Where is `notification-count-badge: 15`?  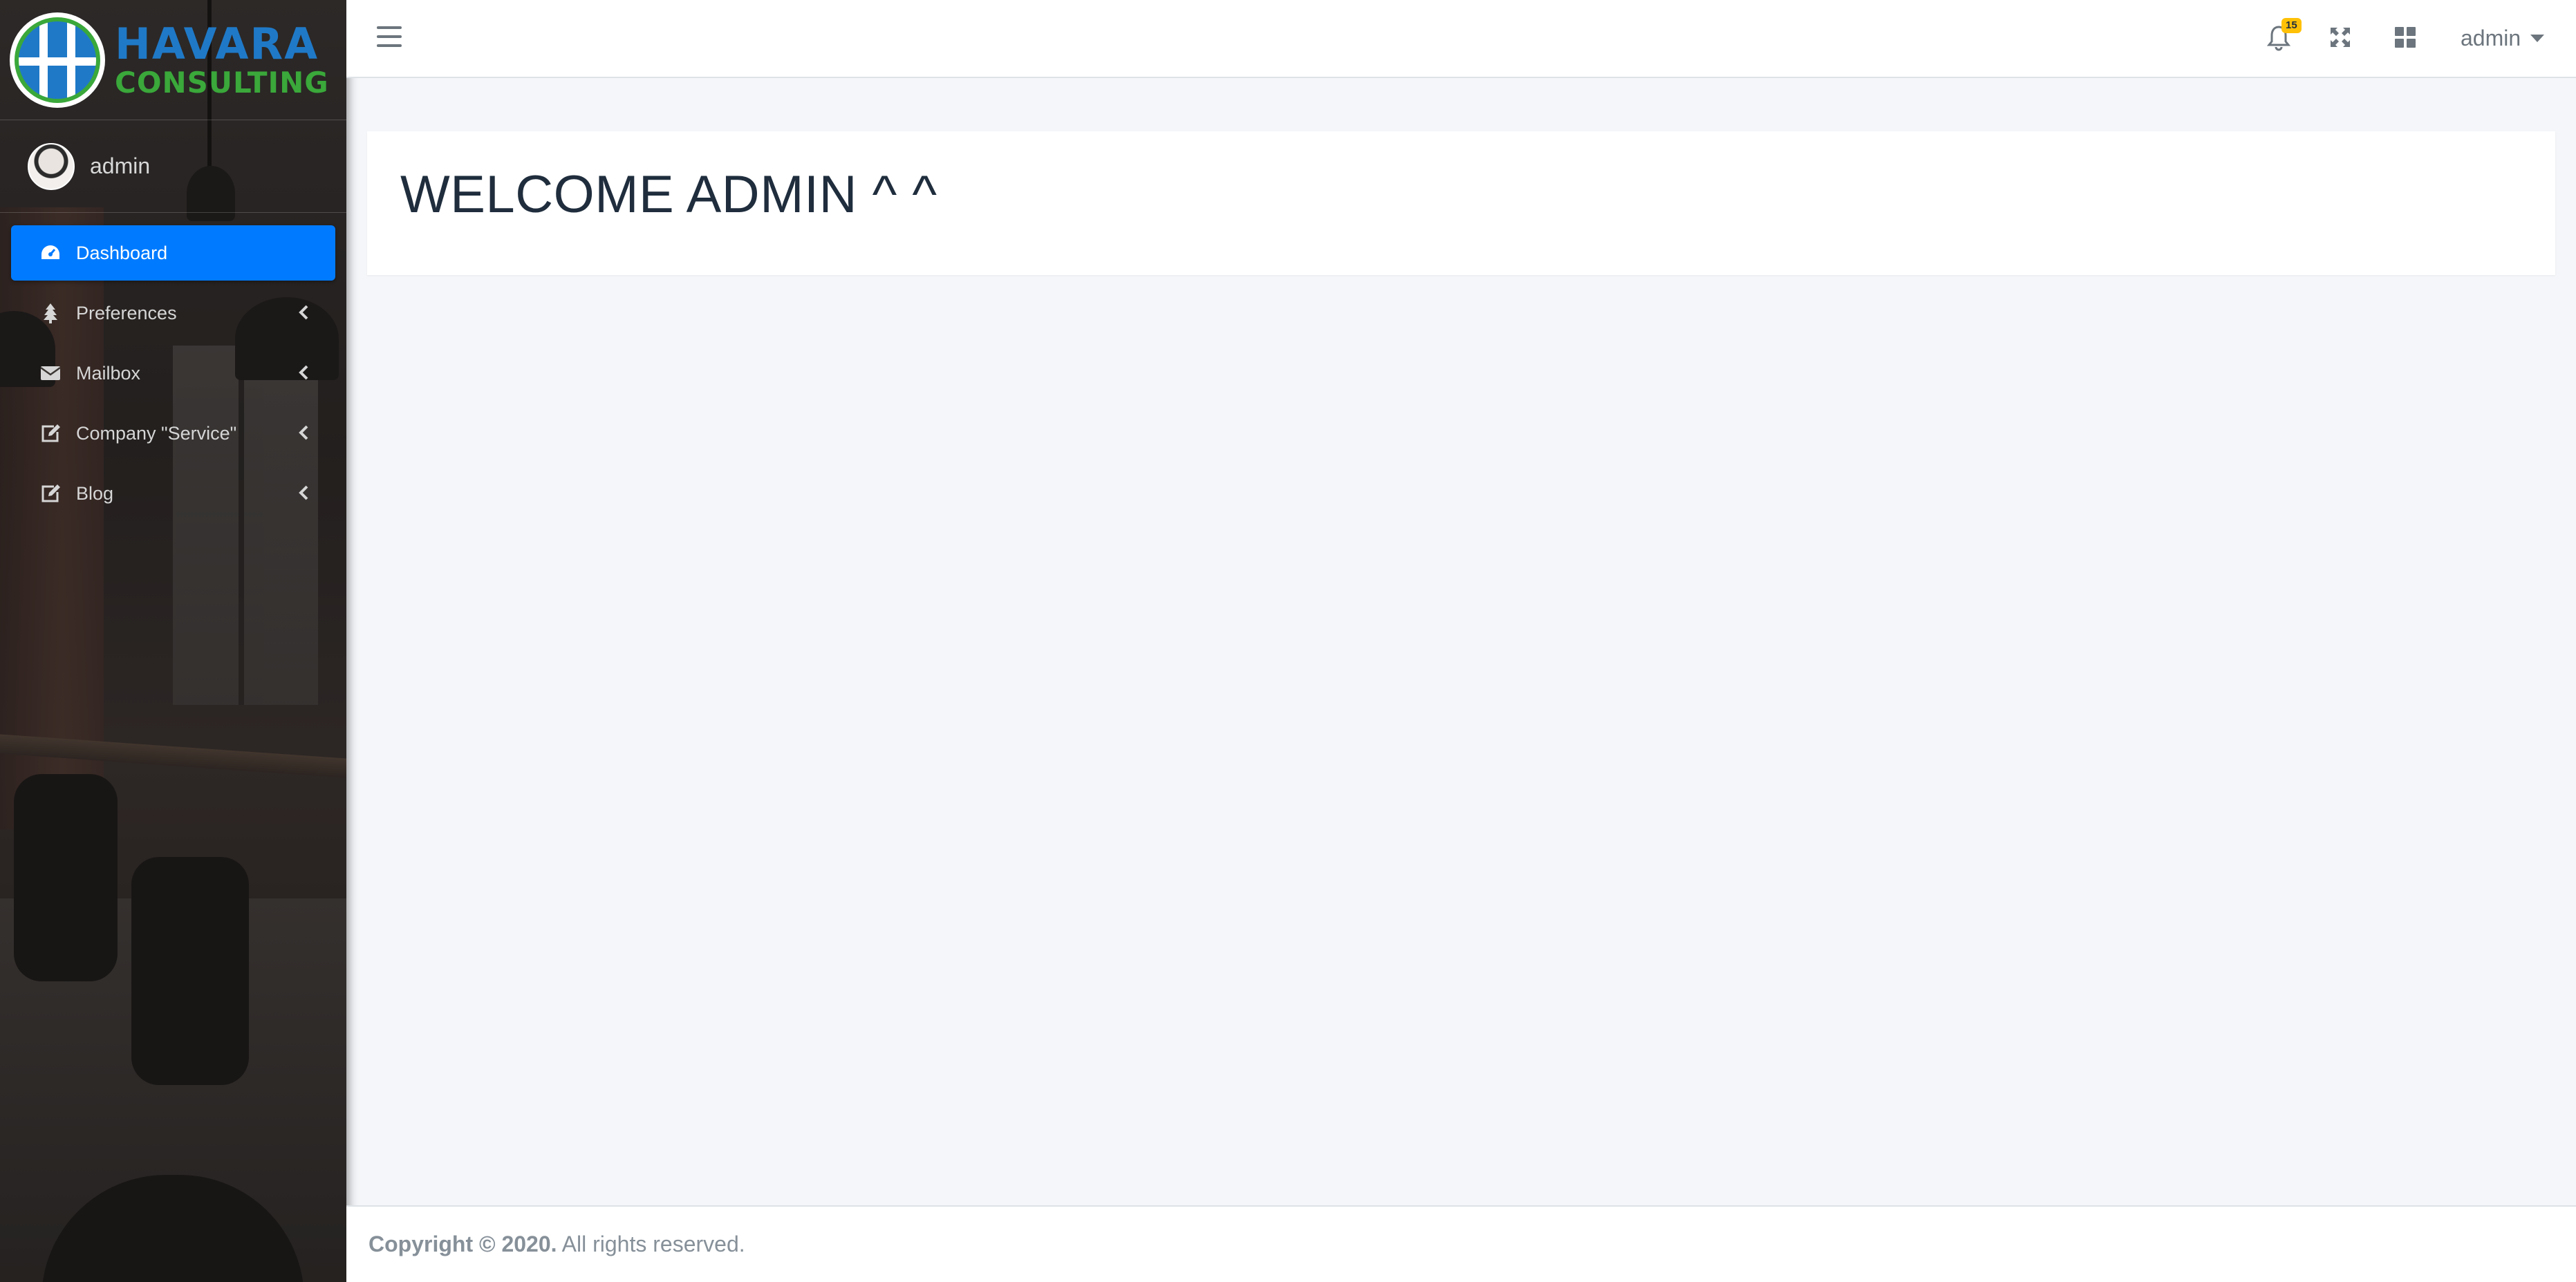 notification-count-badge: 15 is located at coordinates (2291, 25).